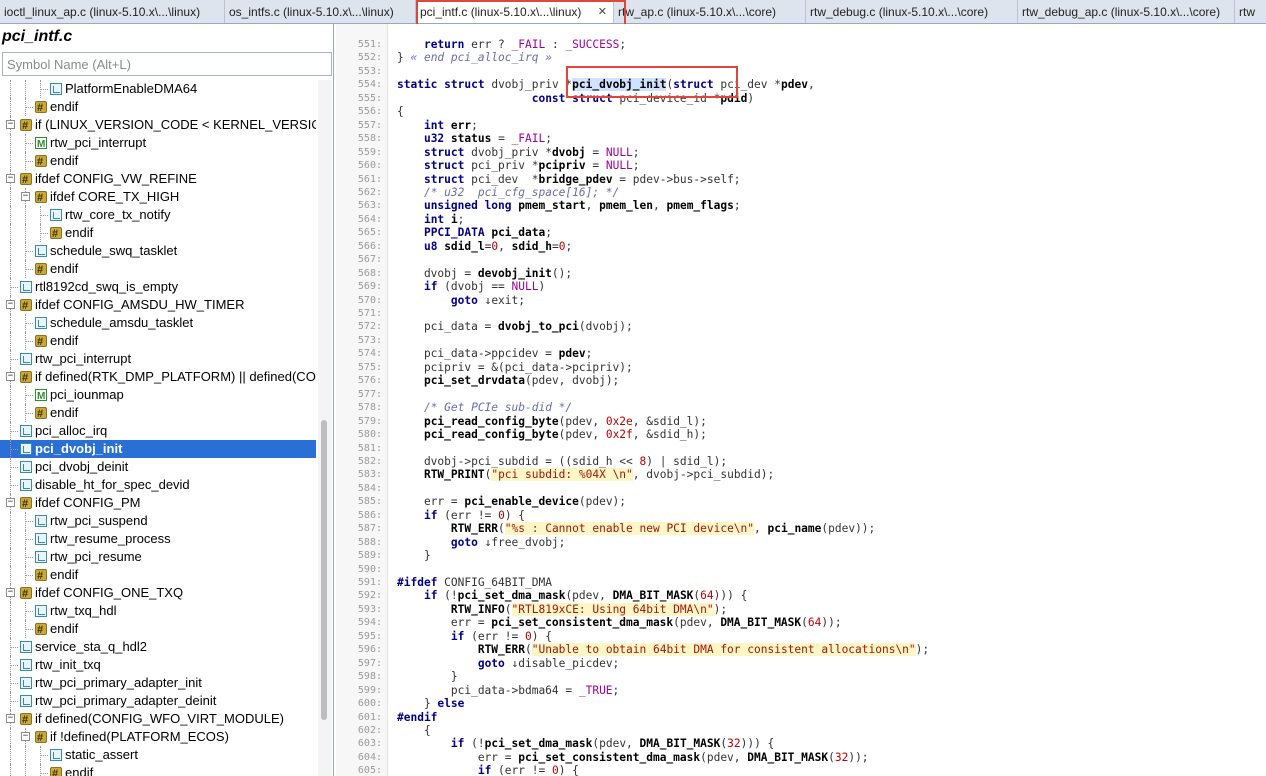 This screenshot has width=1266, height=776. Describe the element at coordinates (158, 611) in the screenshot. I see `tree-item: rtw_txq_hdl` at that location.